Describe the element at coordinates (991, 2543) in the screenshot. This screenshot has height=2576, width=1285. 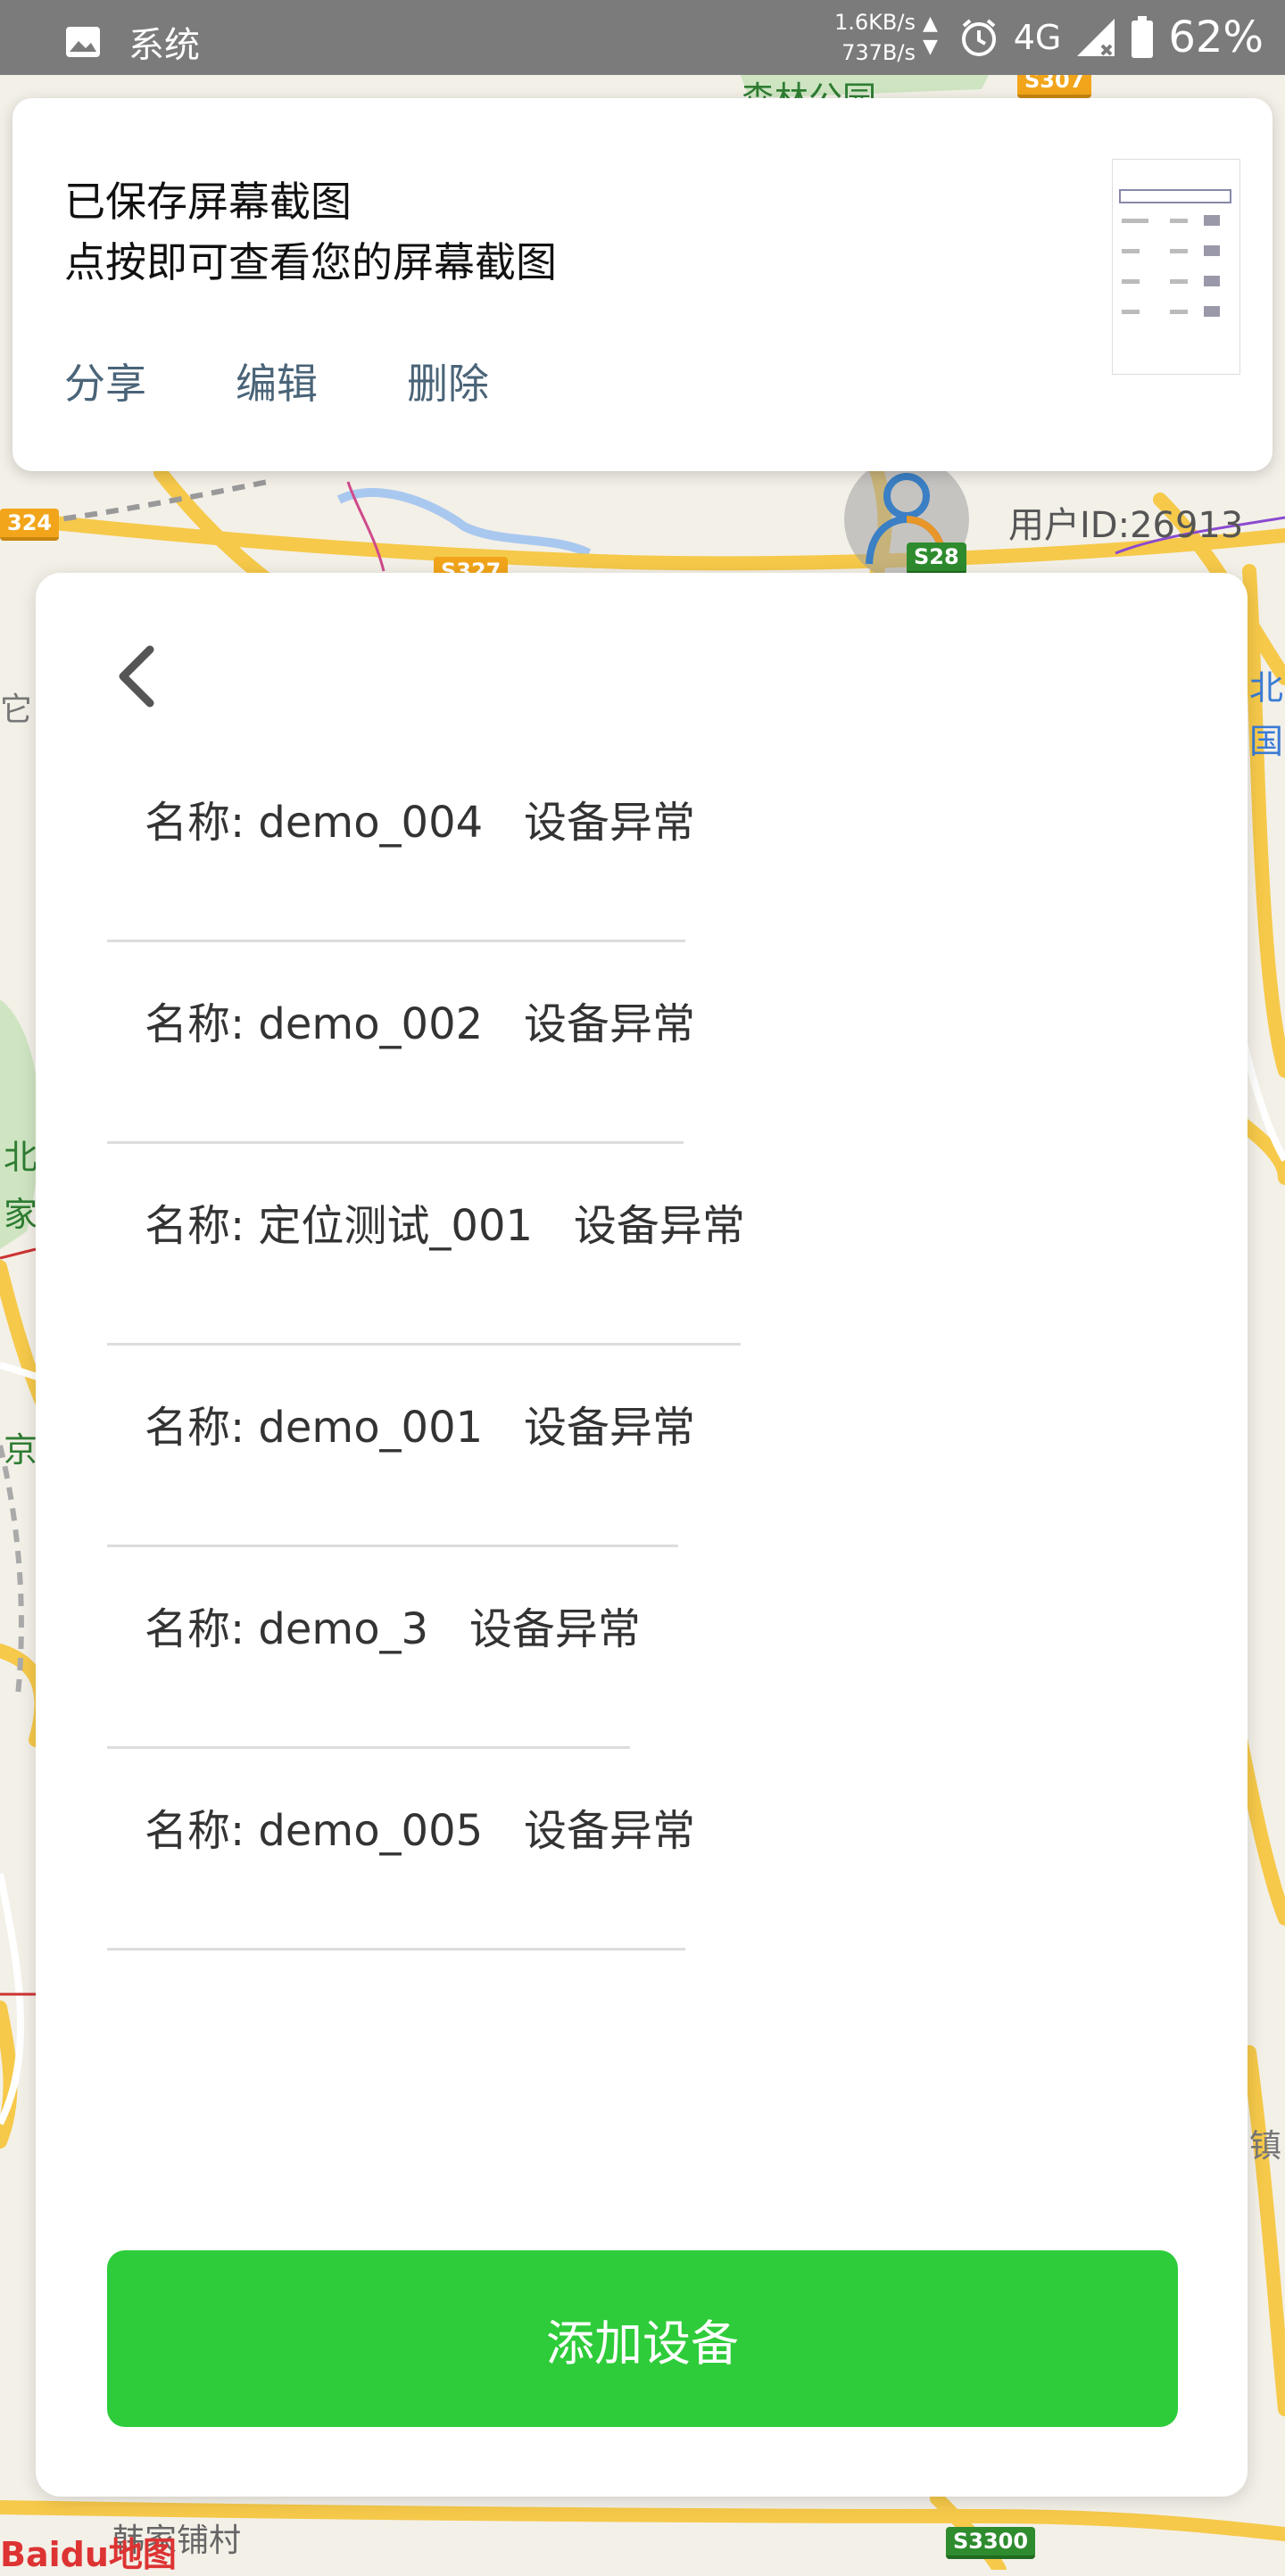
I see `road-badge-s3300: S3300` at that location.